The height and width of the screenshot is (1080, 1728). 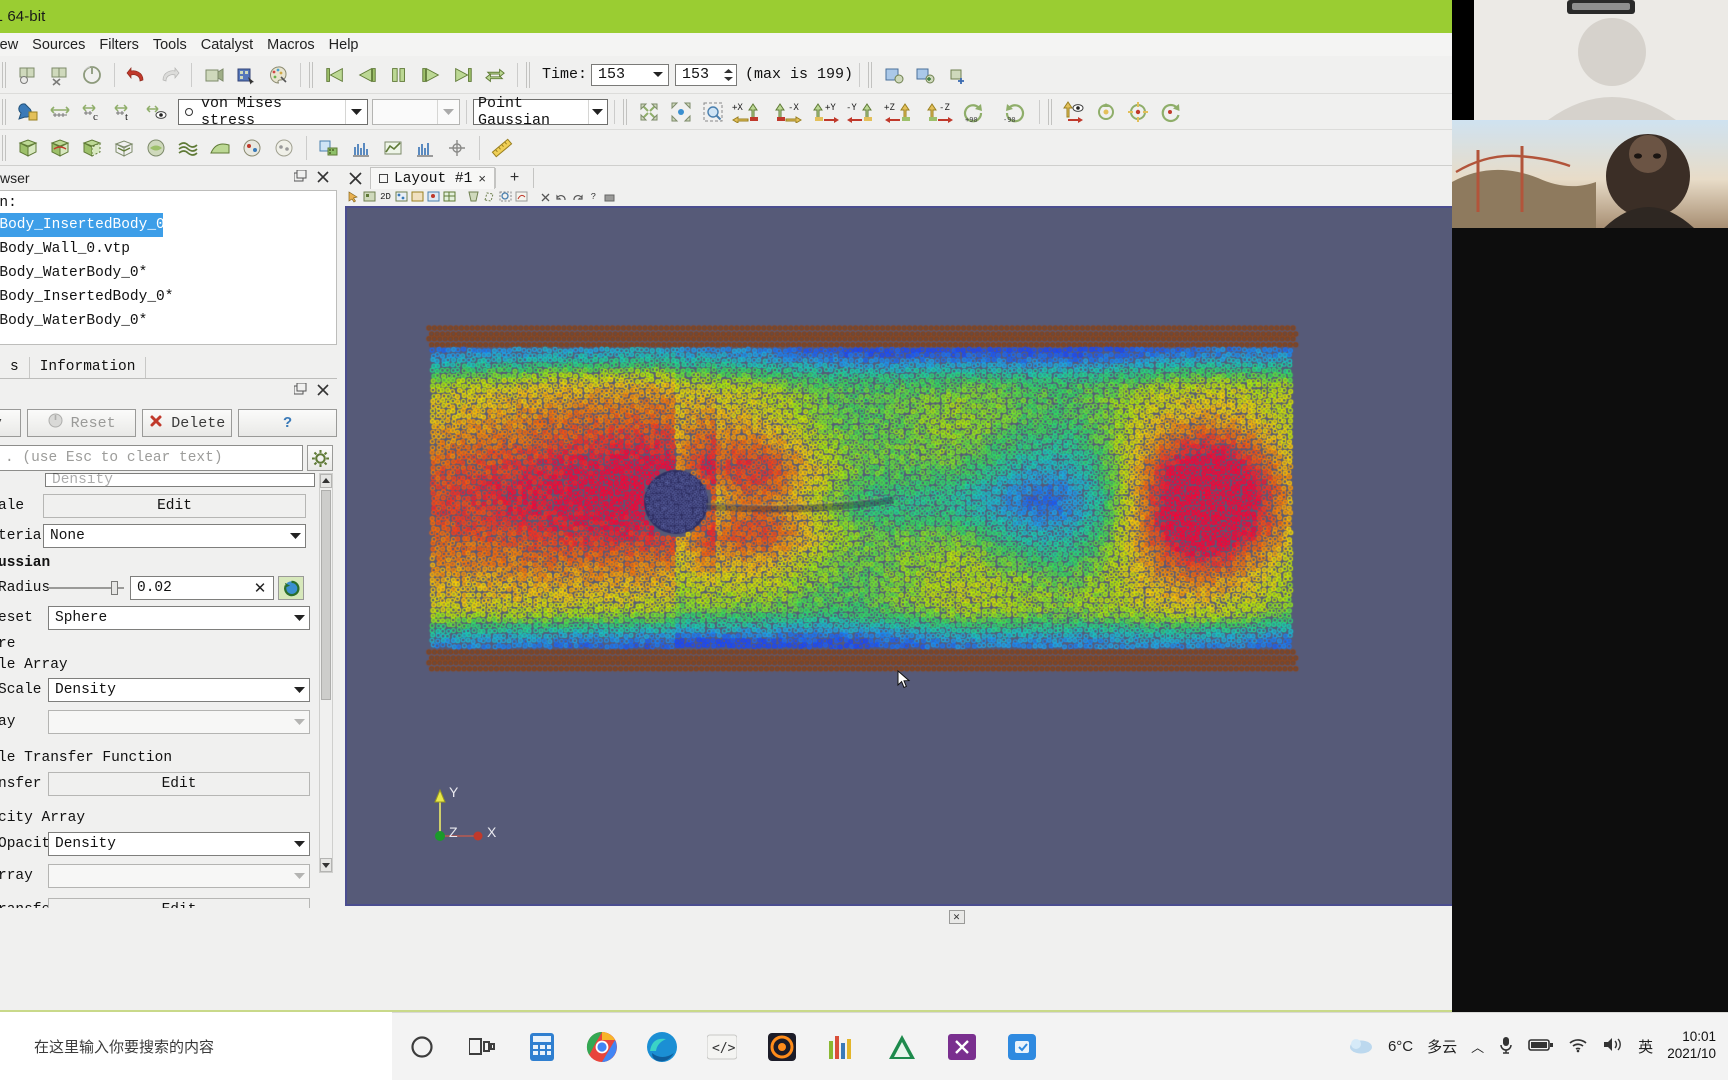 I want to click on link-camera-icon, so click(x=609, y=197).